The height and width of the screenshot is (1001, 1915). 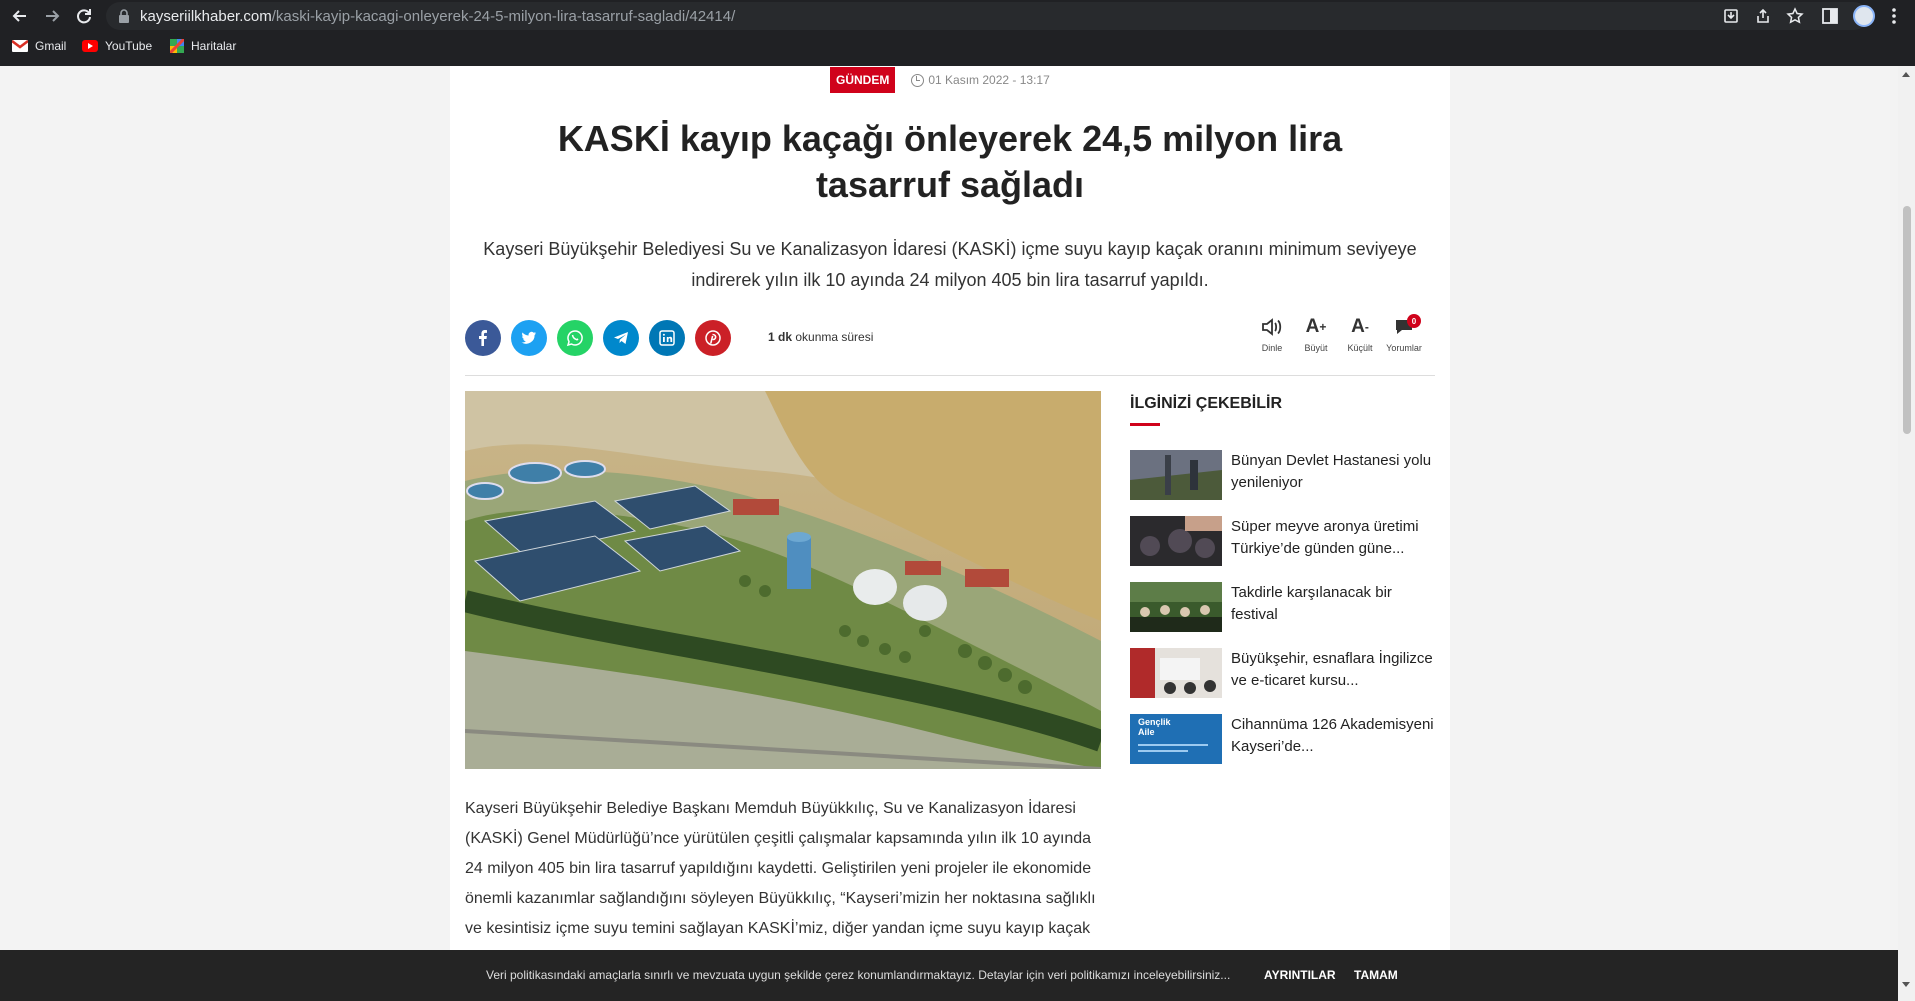 I want to click on back-button, so click(x=20, y=16).